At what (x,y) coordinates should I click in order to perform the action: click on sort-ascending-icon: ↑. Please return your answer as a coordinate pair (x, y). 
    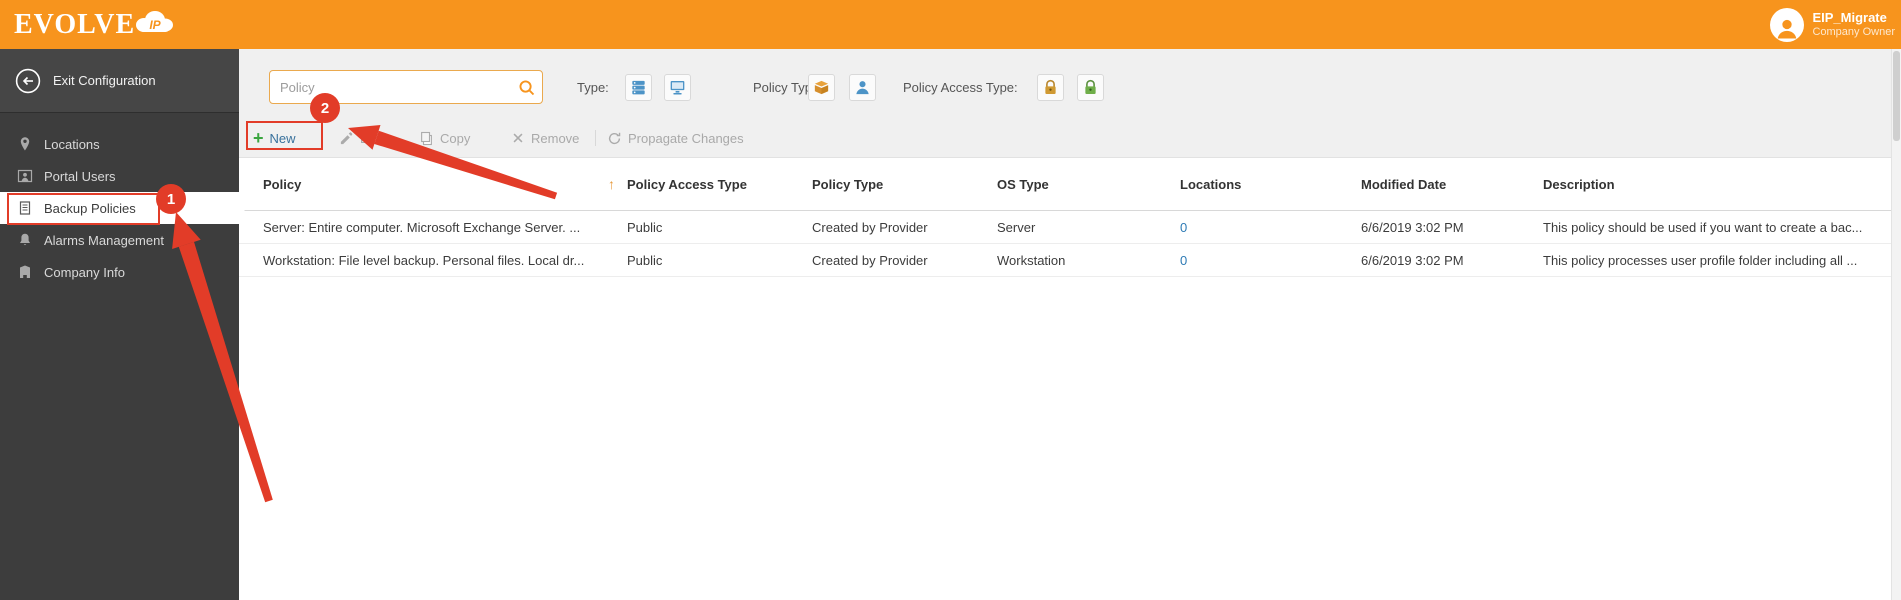
    Looking at the image, I should click on (611, 184).